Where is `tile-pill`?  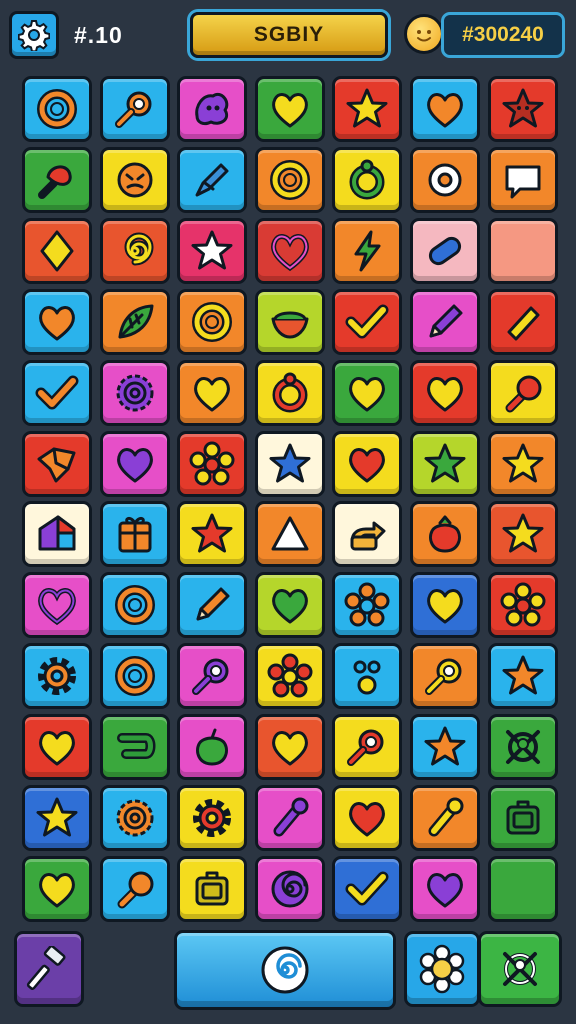 tile-pill is located at coordinates (445, 251).